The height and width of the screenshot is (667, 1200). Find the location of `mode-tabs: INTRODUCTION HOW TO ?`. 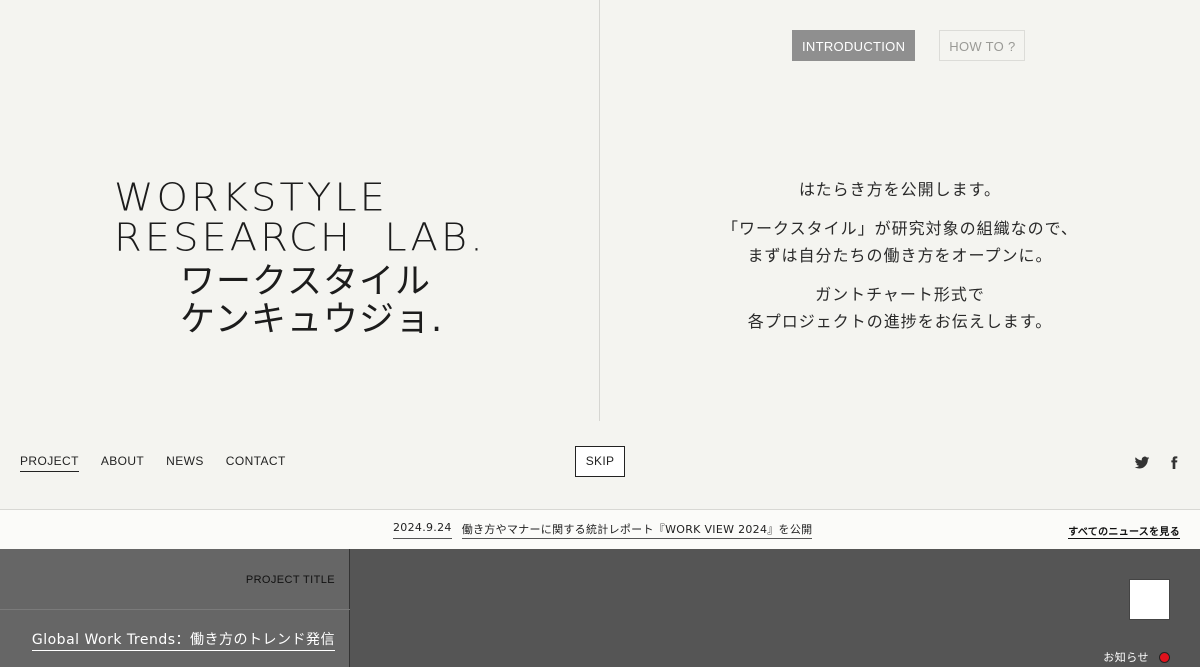

mode-tabs: INTRODUCTION HOW TO ? is located at coordinates (909, 45).